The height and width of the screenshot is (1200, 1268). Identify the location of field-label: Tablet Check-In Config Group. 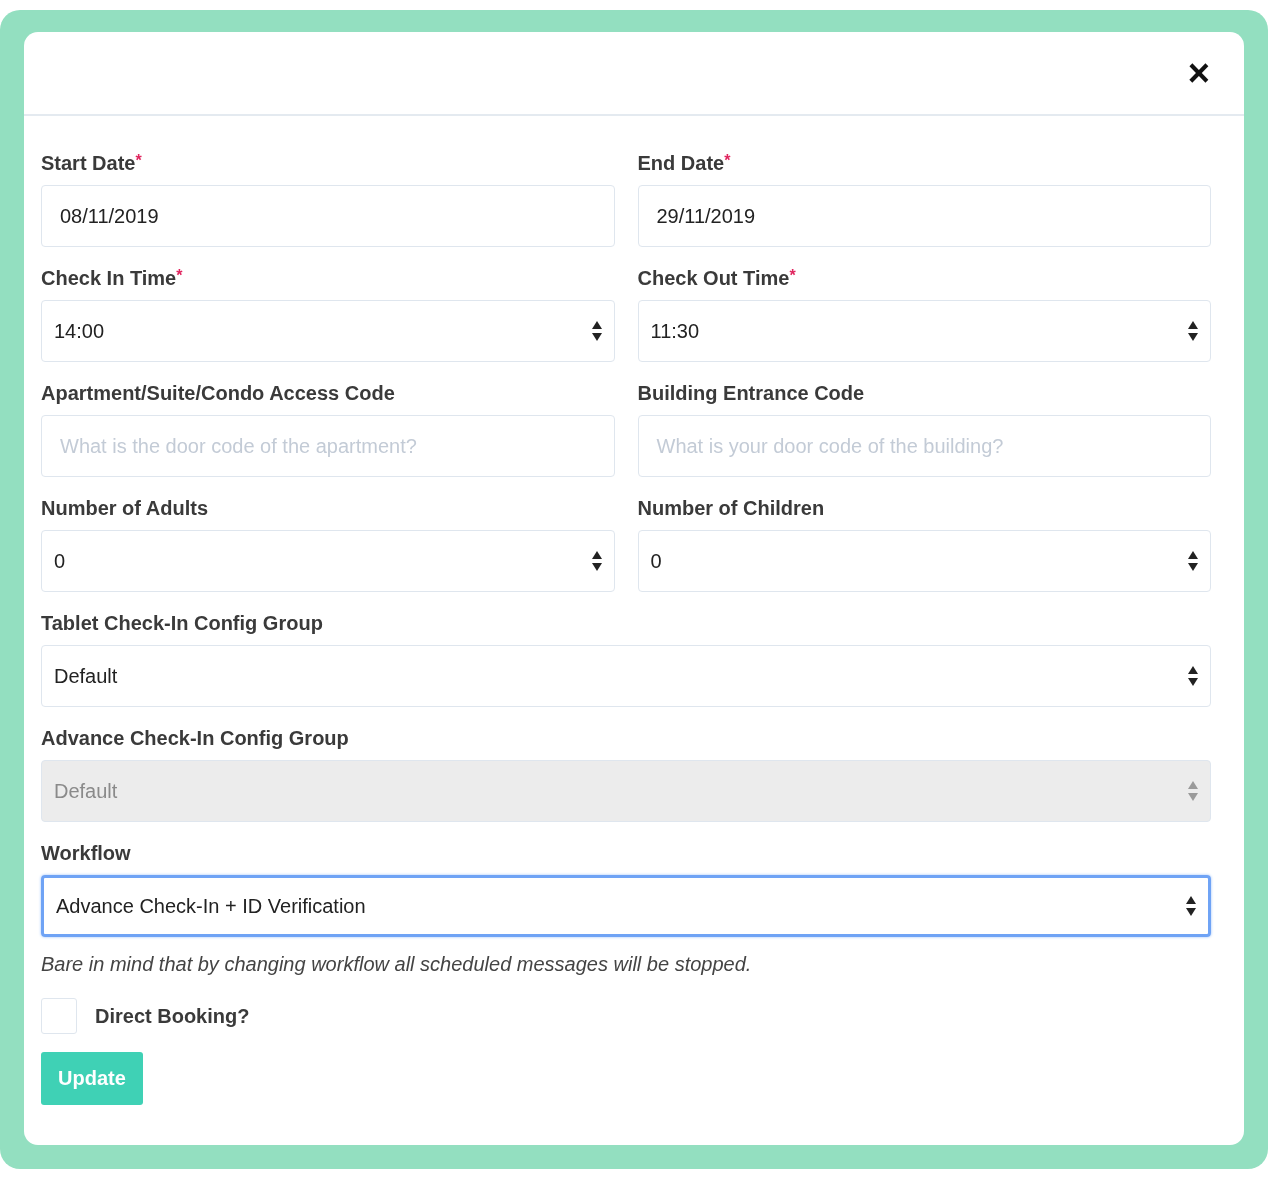
(182, 623).